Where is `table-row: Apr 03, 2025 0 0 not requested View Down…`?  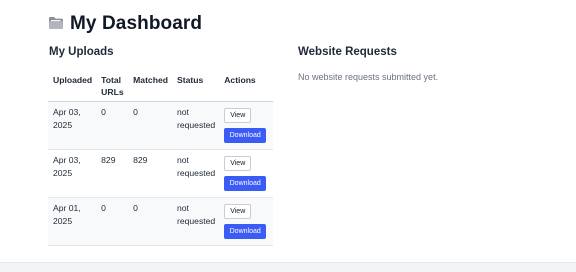 table-row: Apr 03, 2025 0 0 not requested View Down… is located at coordinates (160, 125).